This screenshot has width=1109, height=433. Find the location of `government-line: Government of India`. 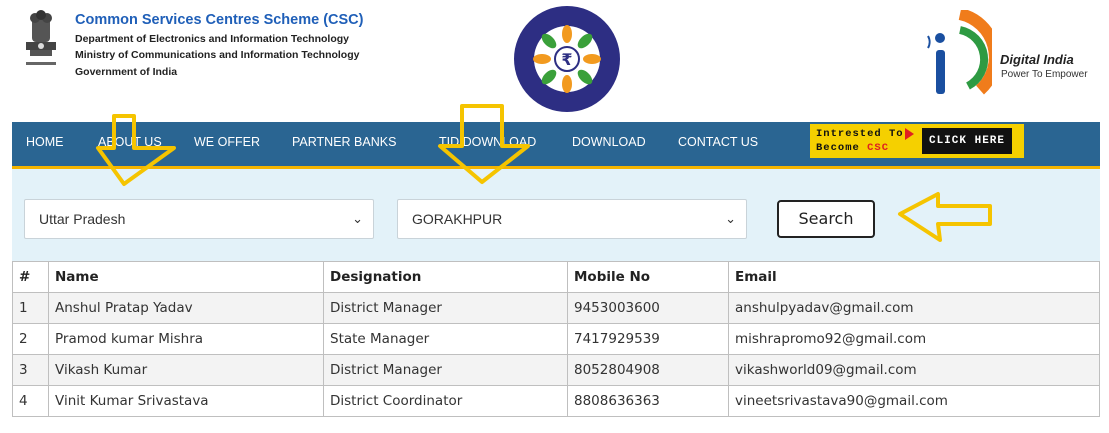

government-line: Government of India is located at coordinates (126, 72).